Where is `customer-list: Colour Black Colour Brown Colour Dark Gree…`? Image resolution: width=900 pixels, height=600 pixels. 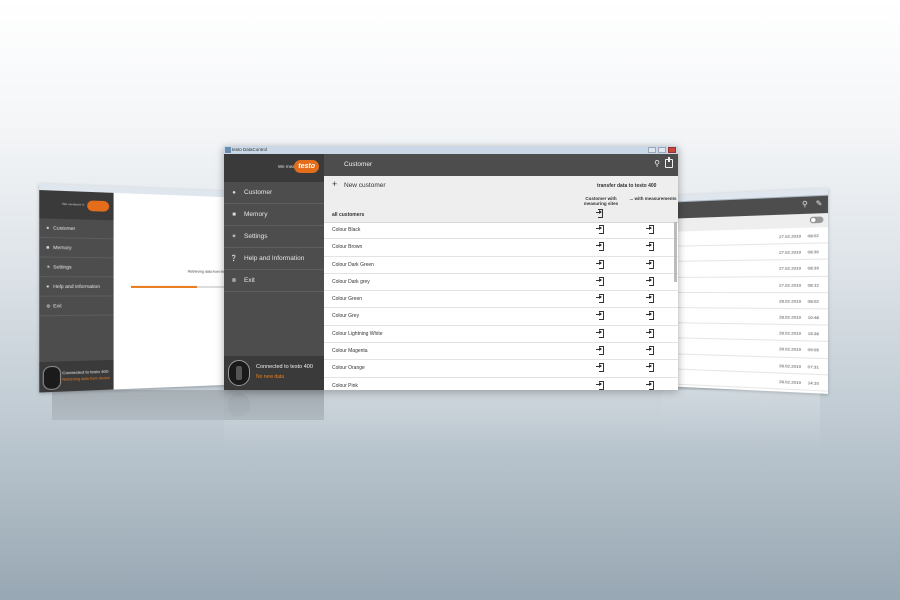
customer-list: Colour Black Colour Brown Colour Dark Gree… is located at coordinates (501, 306).